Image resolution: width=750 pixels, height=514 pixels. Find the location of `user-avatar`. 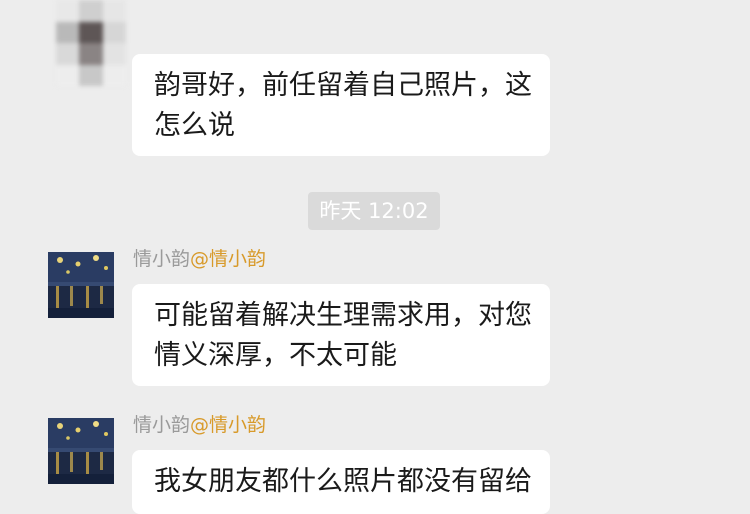

user-avatar is located at coordinates (91, 43).